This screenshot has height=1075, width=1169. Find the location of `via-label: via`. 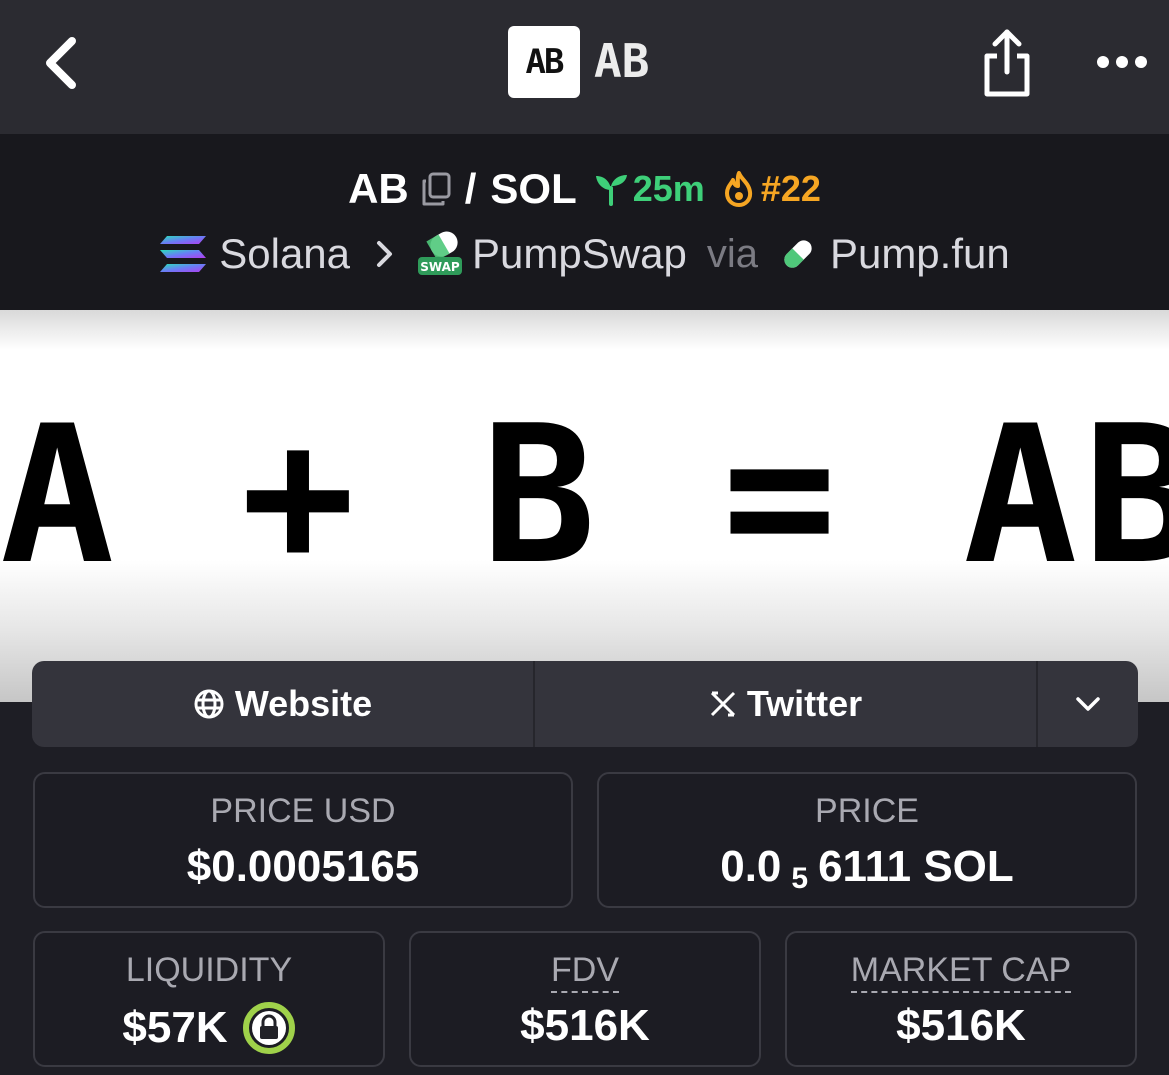

via-label: via is located at coordinates (732, 253).